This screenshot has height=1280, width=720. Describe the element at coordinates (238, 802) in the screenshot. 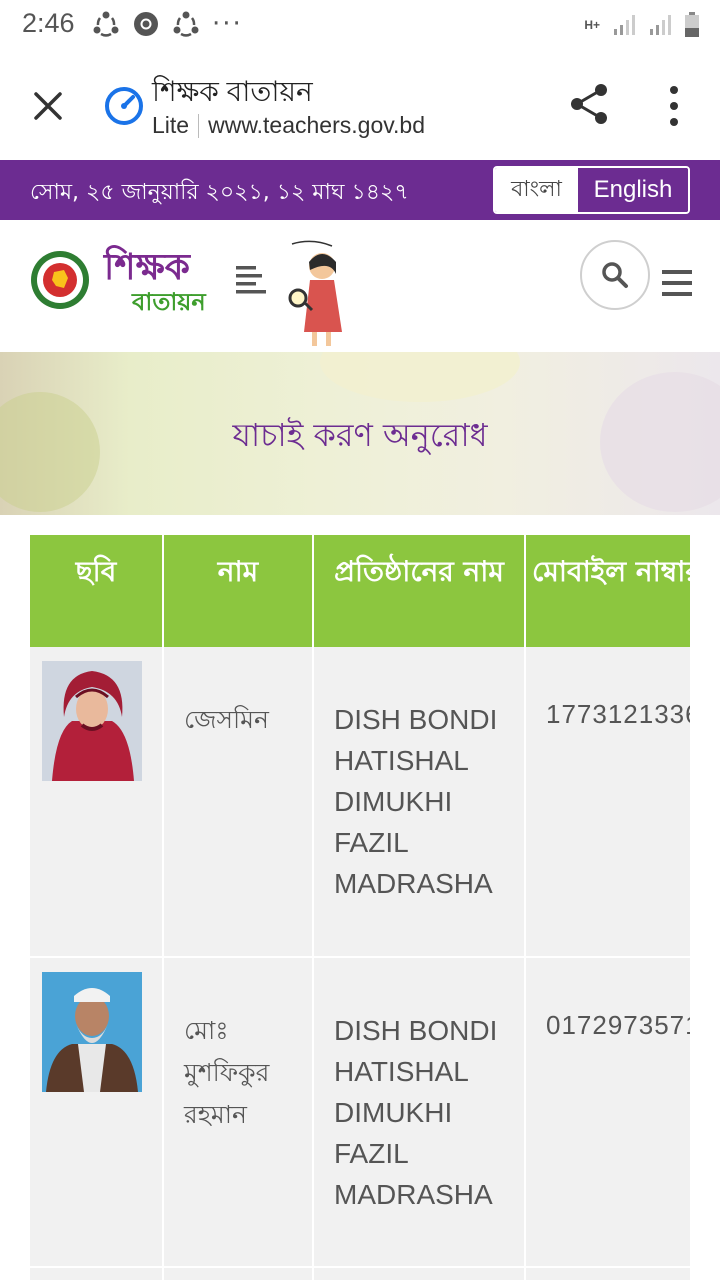

I see `name-cell: জেসমিন` at that location.